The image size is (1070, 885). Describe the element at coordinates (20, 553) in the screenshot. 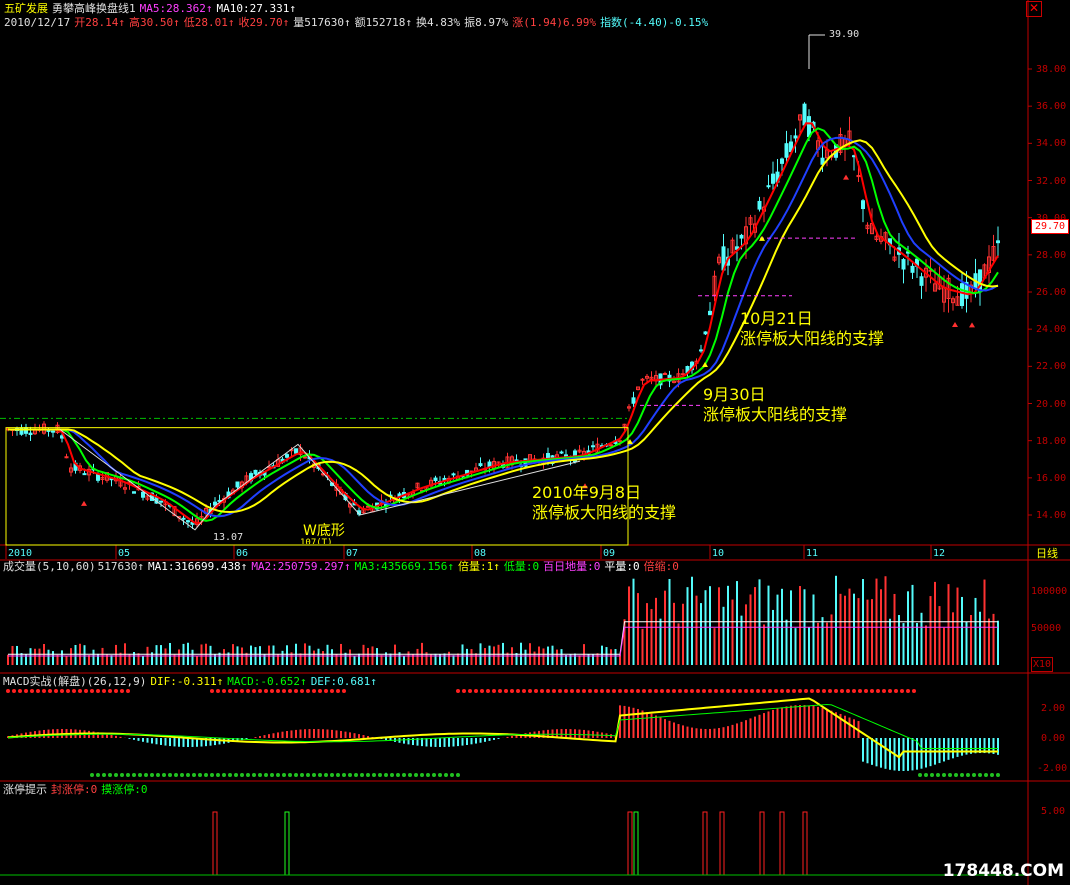

I see `time-axis-label: 2010` at that location.